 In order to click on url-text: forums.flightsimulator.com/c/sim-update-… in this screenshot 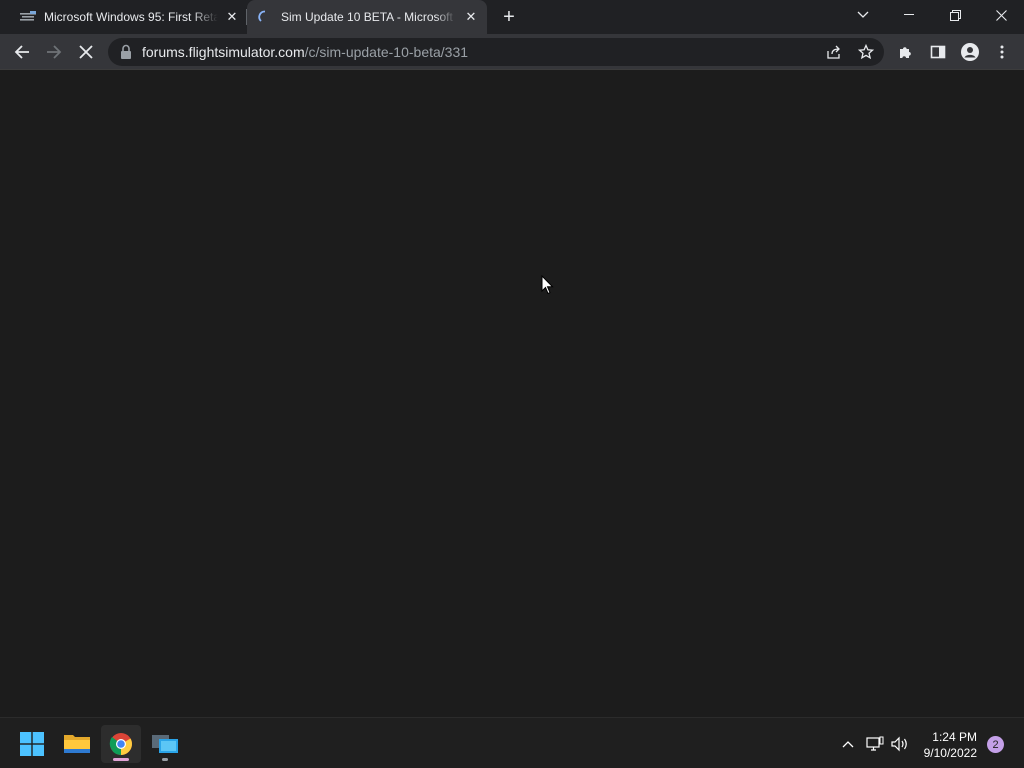, I will do `click(305, 52)`.